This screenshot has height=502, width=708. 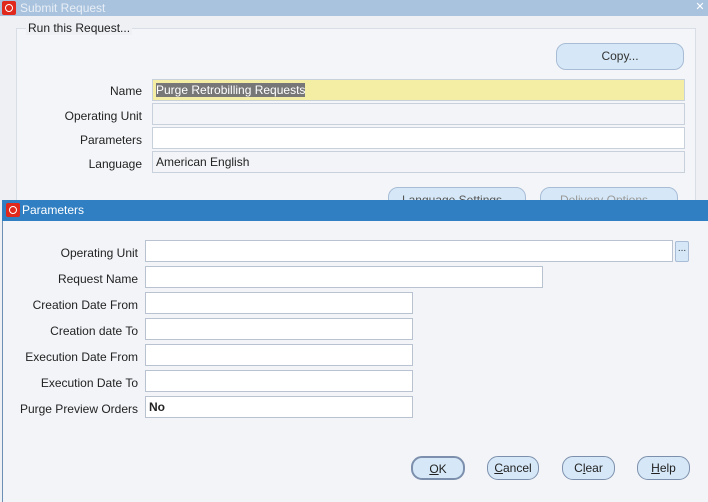 What do you see at coordinates (279, 329) in the screenshot?
I see `param-creation-to` at bounding box center [279, 329].